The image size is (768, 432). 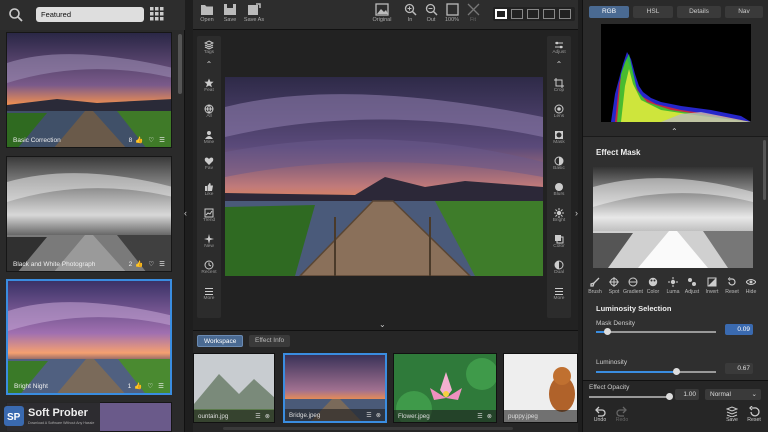 What do you see at coordinates (739, 368) in the screenshot?
I see `luminosity-value: 0.67` at bounding box center [739, 368].